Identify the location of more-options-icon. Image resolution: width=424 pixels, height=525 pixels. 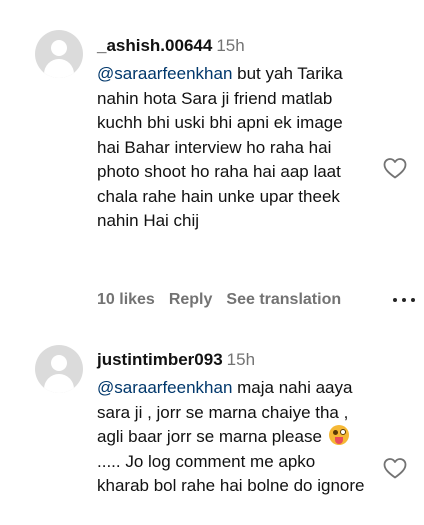
(404, 300).